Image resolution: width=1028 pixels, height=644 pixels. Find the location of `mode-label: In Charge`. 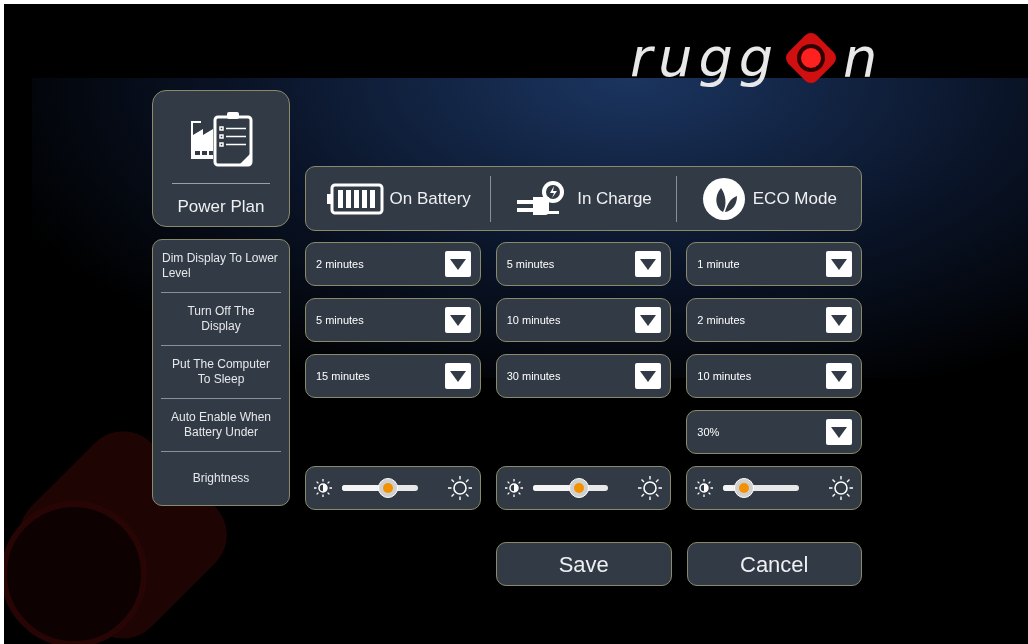

mode-label: In Charge is located at coordinates (614, 198).